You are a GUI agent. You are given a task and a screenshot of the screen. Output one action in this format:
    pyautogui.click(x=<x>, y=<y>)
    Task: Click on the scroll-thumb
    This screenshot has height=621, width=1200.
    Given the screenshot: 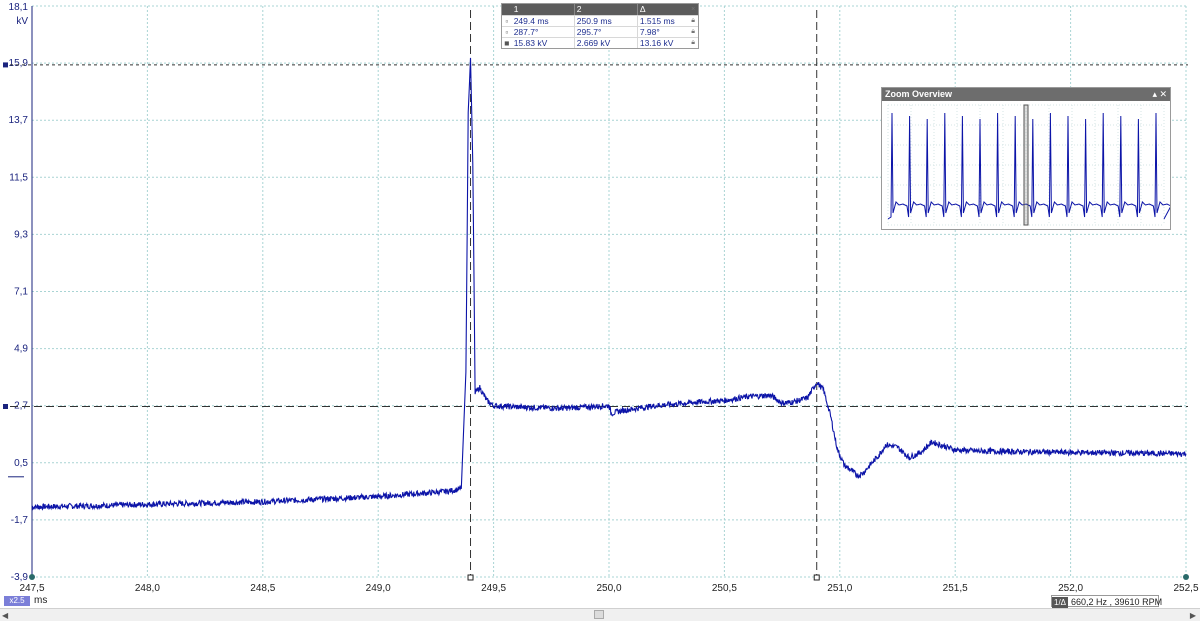 What is the action you would take?
    pyautogui.click(x=599, y=614)
    